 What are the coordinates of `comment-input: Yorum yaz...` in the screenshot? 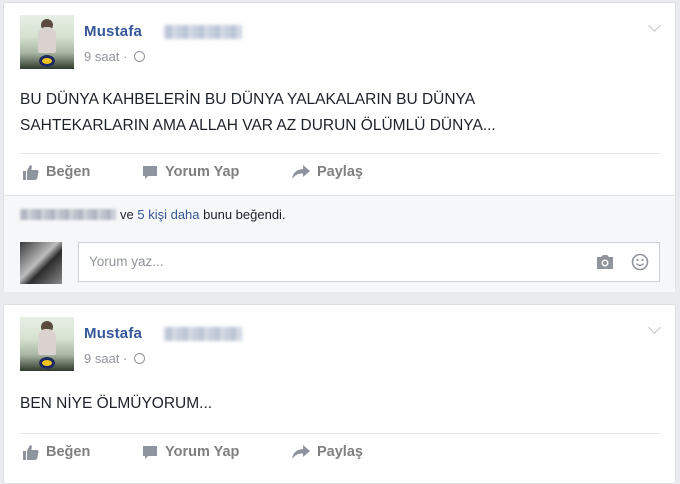 It's located at (369, 262).